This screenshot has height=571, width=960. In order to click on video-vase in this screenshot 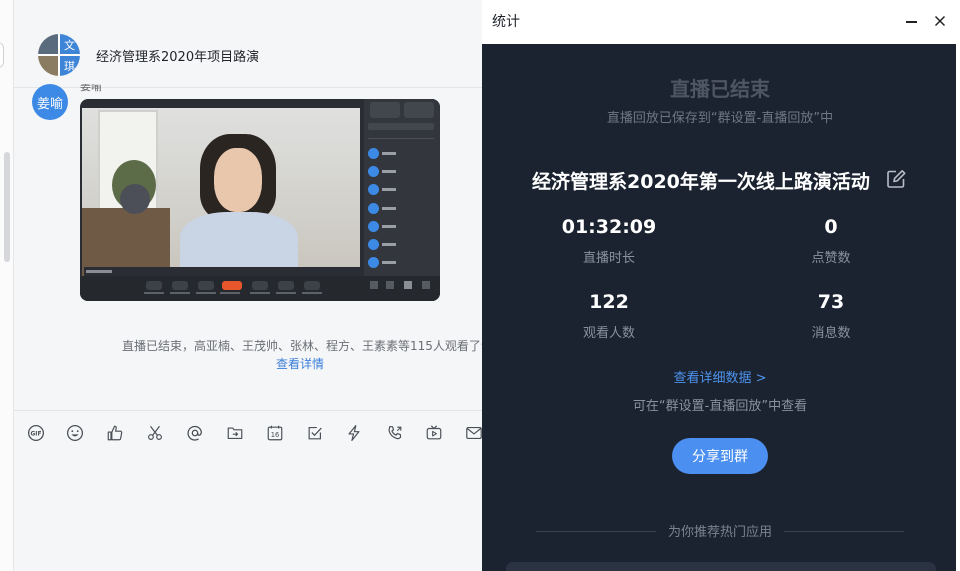, I will do `click(135, 199)`.